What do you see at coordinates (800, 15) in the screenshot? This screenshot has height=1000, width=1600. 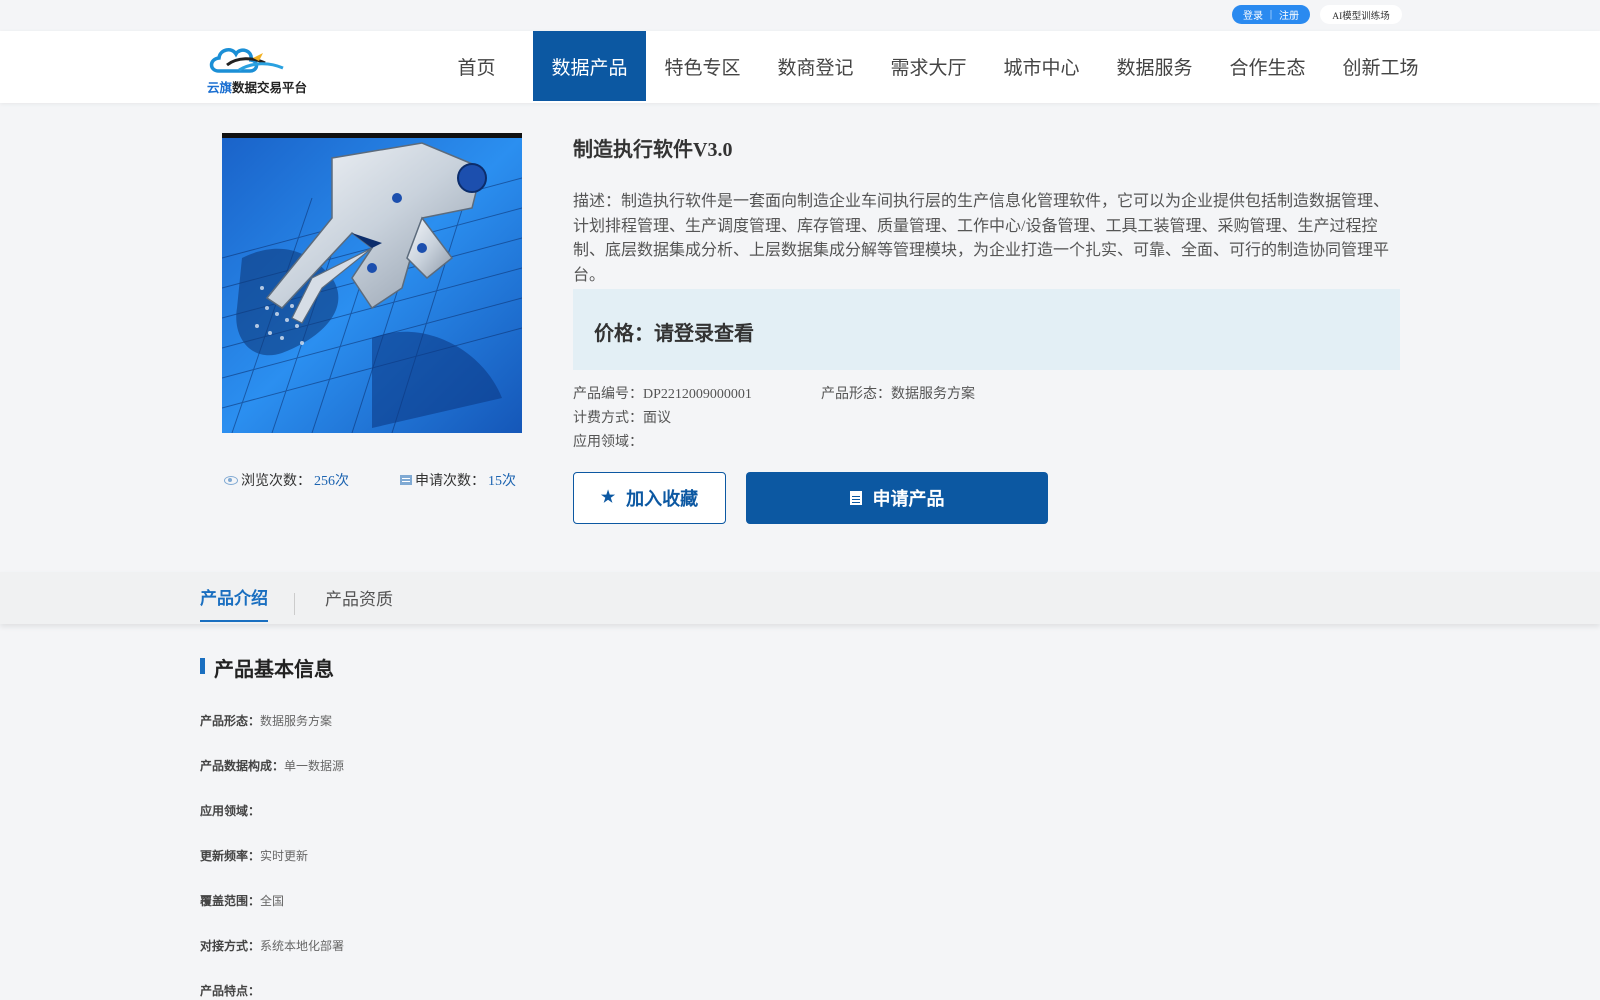 I see `top-utility-bar: 登录 | 注册 AI模型训练场` at bounding box center [800, 15].